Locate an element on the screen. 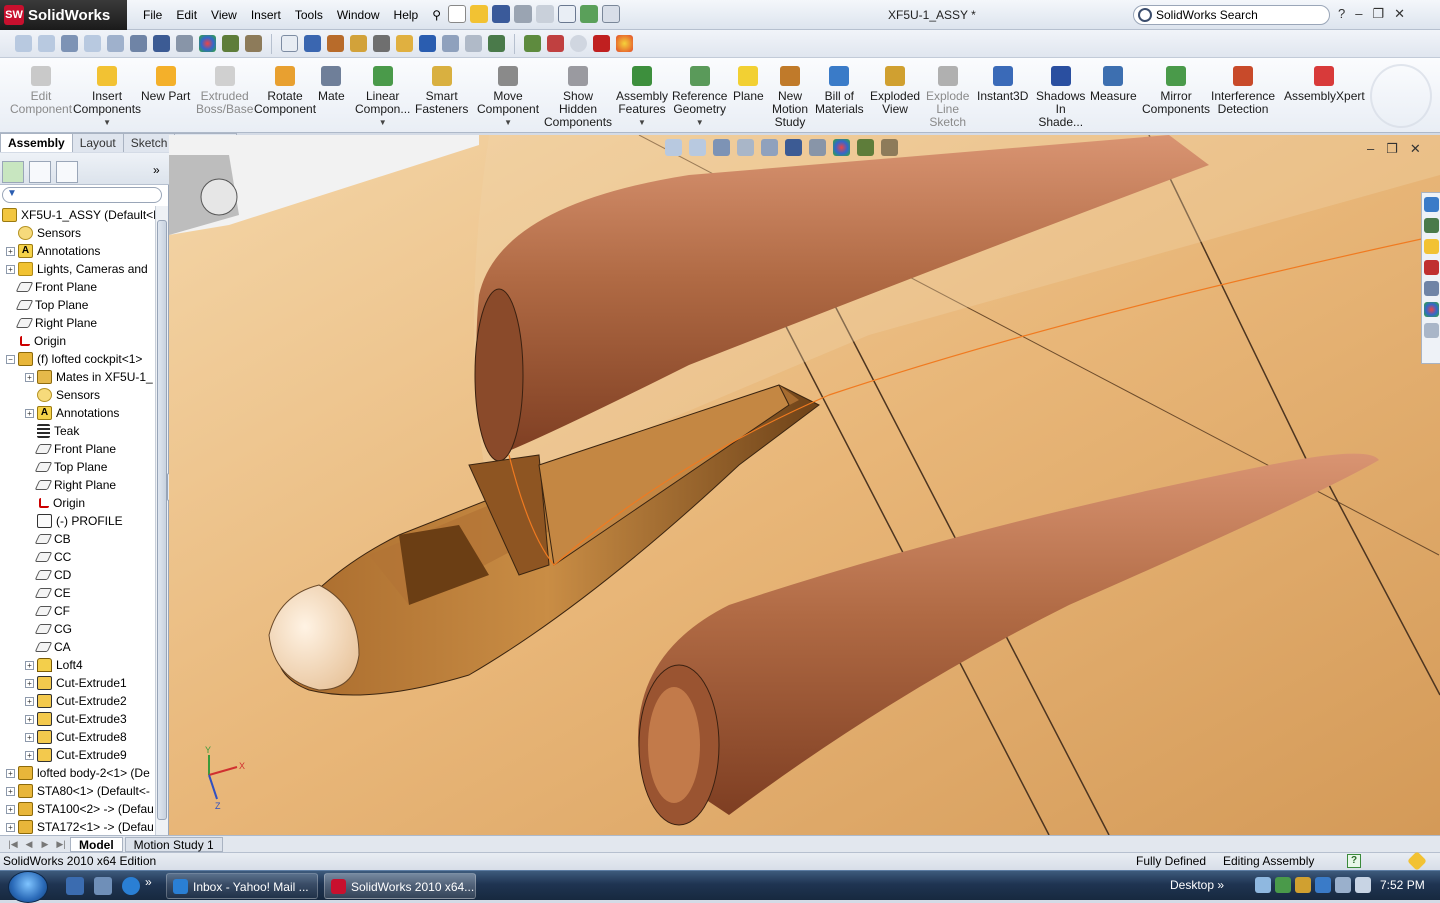 The height and width of the screenshot is (903, 1440). volume-icon is located at coordinates (1363, 885).